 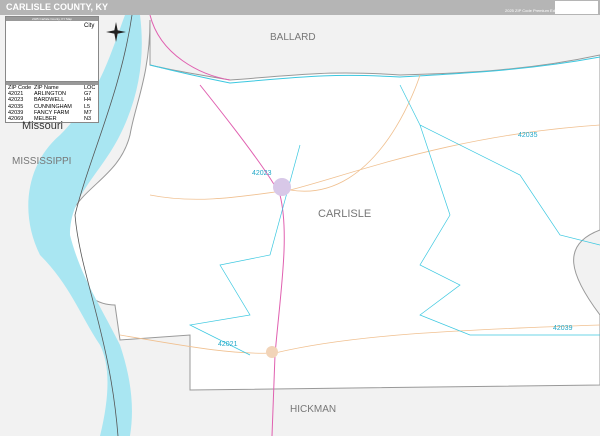 I want to click on legend-city-label: City, so click(x=89, y=26).